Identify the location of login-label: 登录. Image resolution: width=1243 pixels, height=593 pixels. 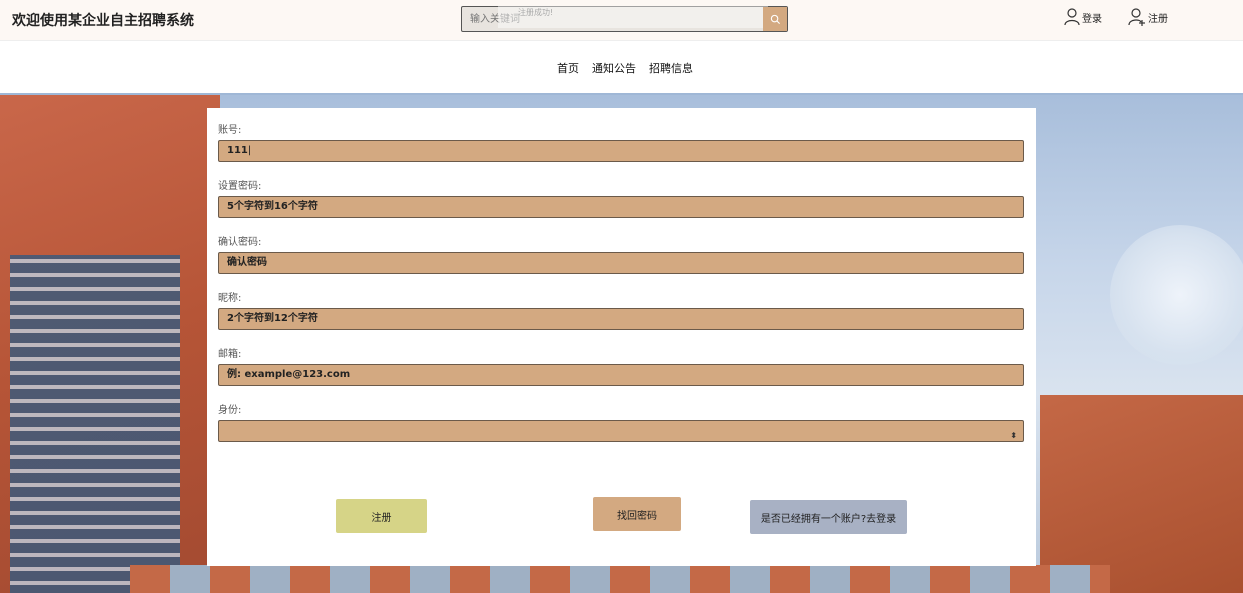
(1092, 19).